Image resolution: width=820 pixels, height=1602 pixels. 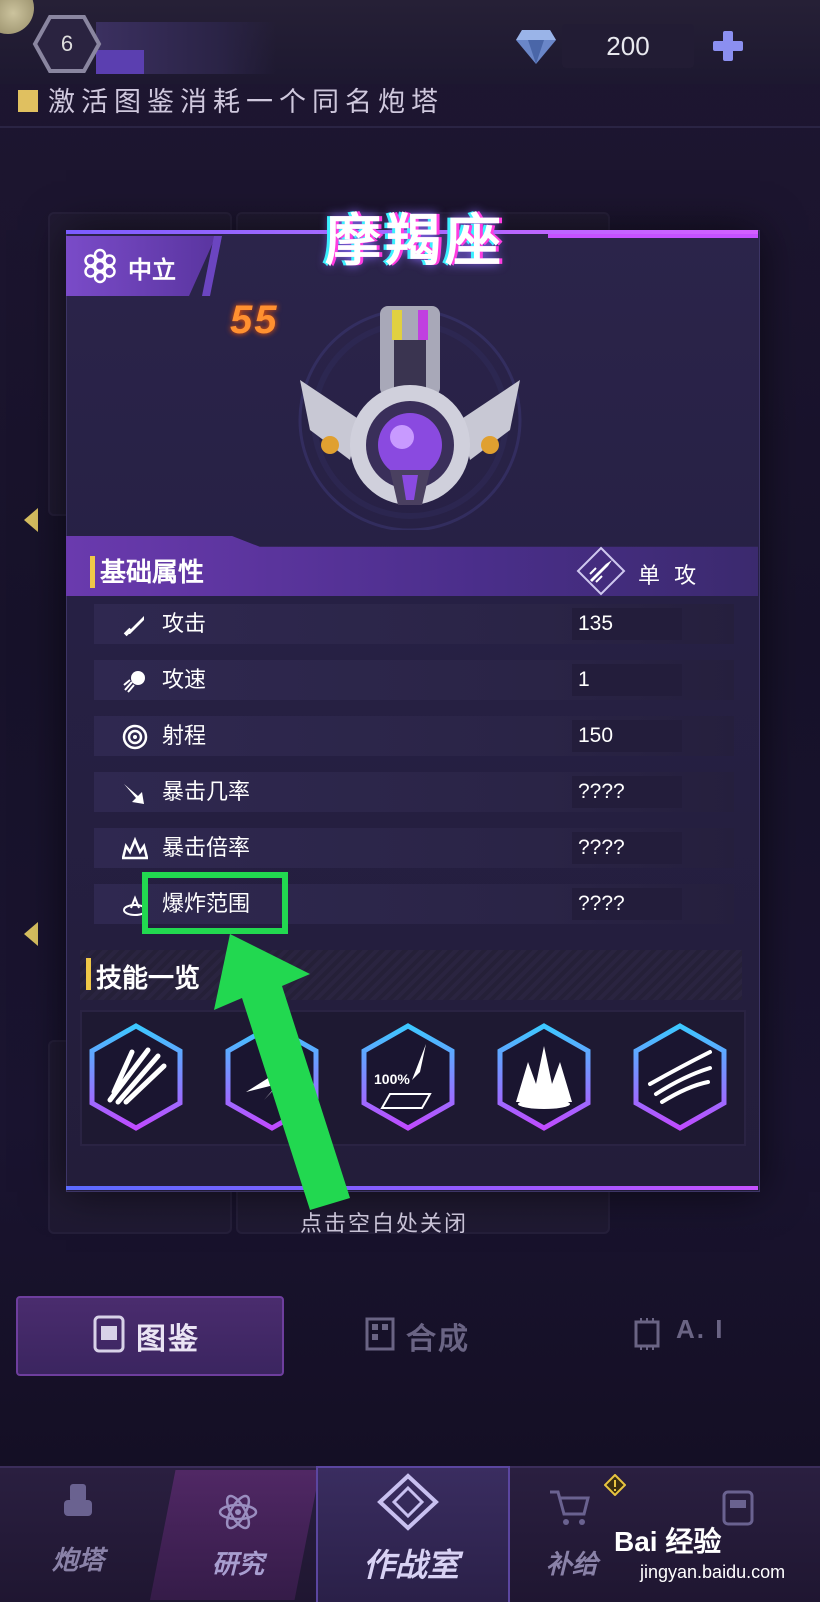 I want to click on tab-atlas-label: 图鉴, so click(x=168, y=1339).